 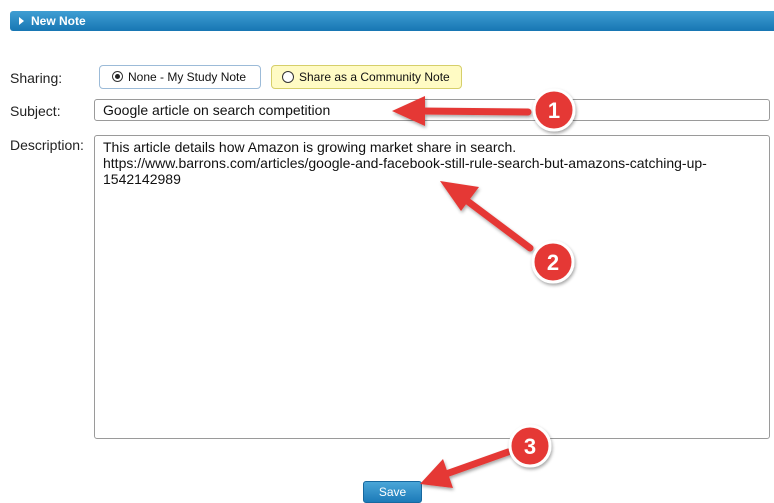 I want to click on new-note-header: New Note, so click(x=392, y=21).